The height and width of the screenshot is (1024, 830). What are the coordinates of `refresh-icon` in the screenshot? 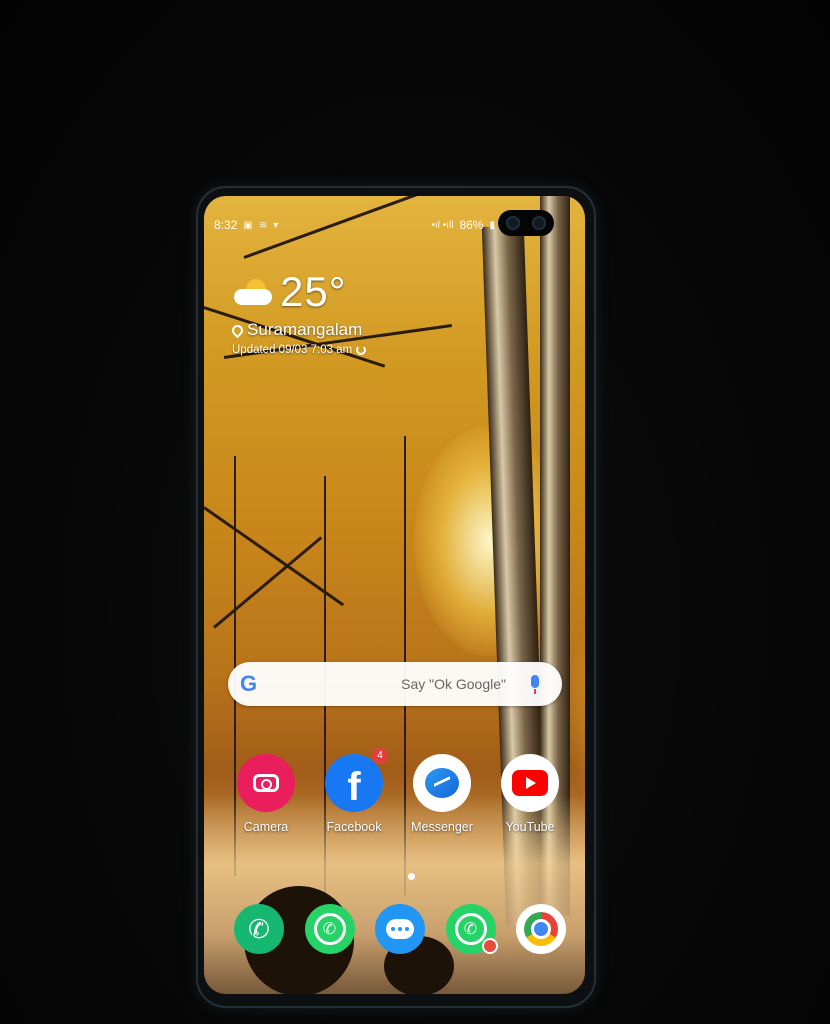 It's located at (361, 350).